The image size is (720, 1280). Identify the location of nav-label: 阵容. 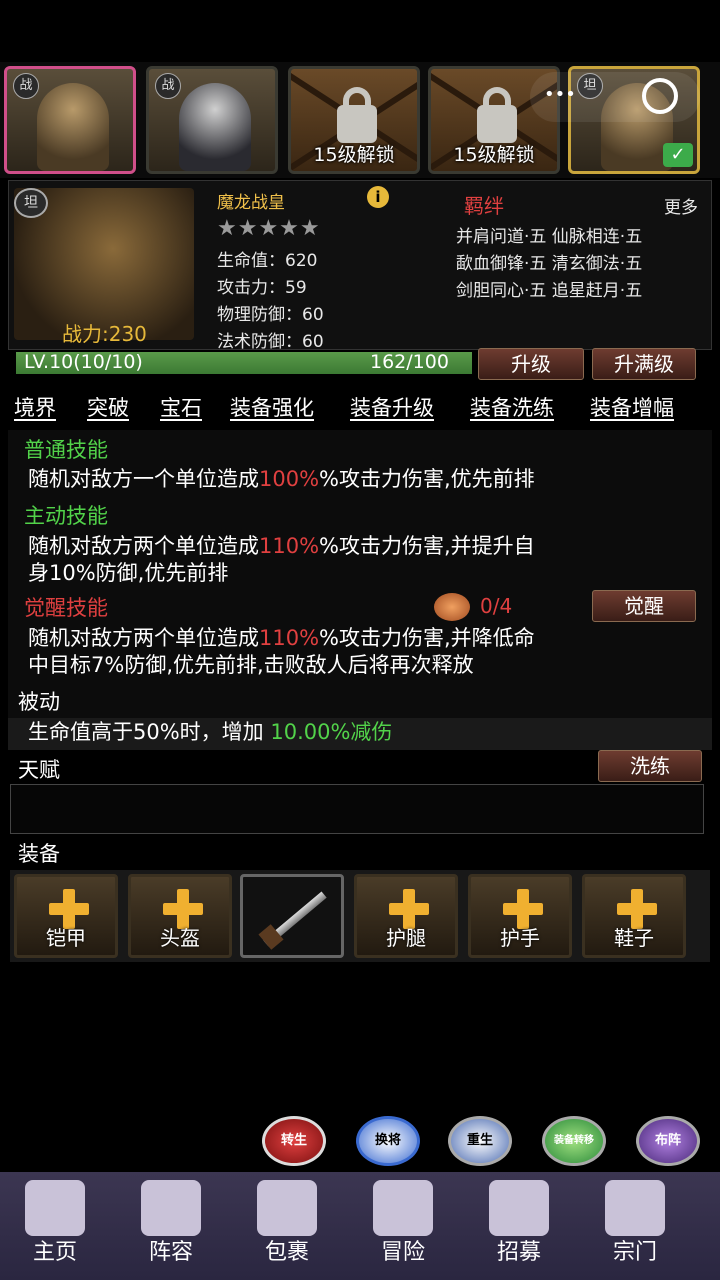
(170, 1252).